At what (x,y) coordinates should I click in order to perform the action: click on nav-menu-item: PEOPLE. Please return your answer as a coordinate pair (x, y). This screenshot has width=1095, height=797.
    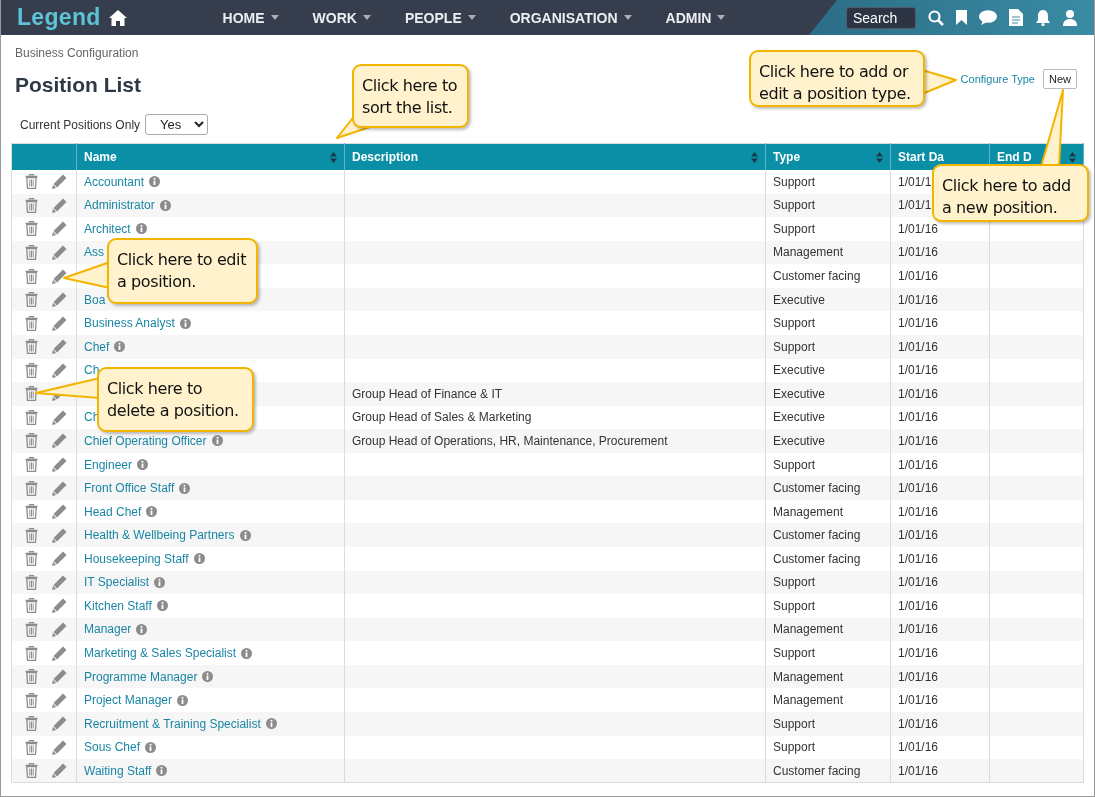
    Looking at the image, I should click on (440, 17).